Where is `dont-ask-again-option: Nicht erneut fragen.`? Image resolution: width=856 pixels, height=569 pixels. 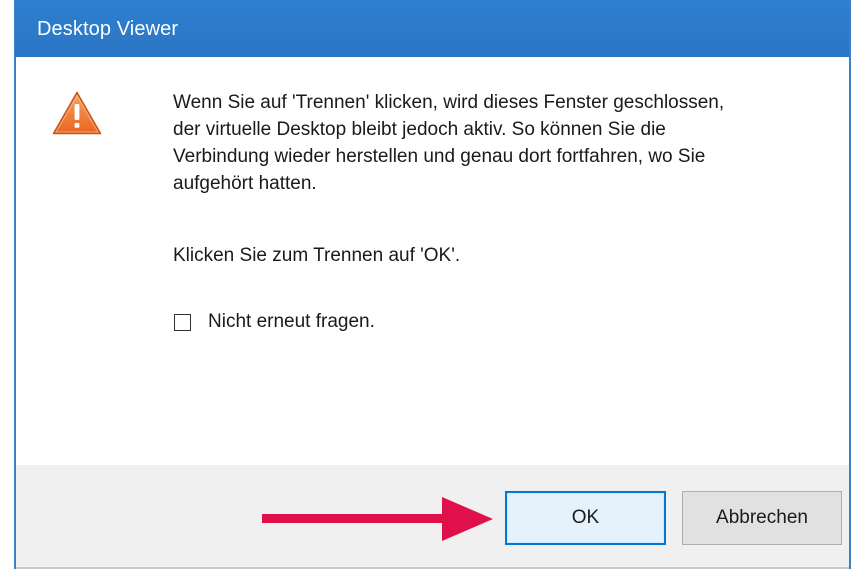 dont-ask-again-option: Nicht erneut fragen. is located at coordinates (274, 322).